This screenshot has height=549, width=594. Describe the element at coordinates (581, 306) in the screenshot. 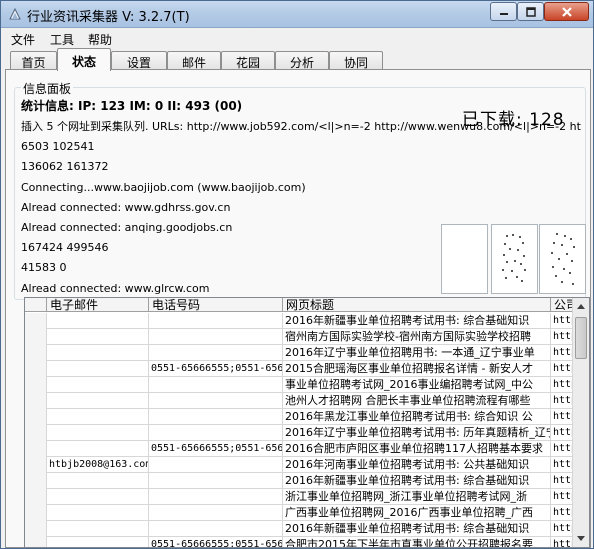

I see `scroll-up-button` at that location.